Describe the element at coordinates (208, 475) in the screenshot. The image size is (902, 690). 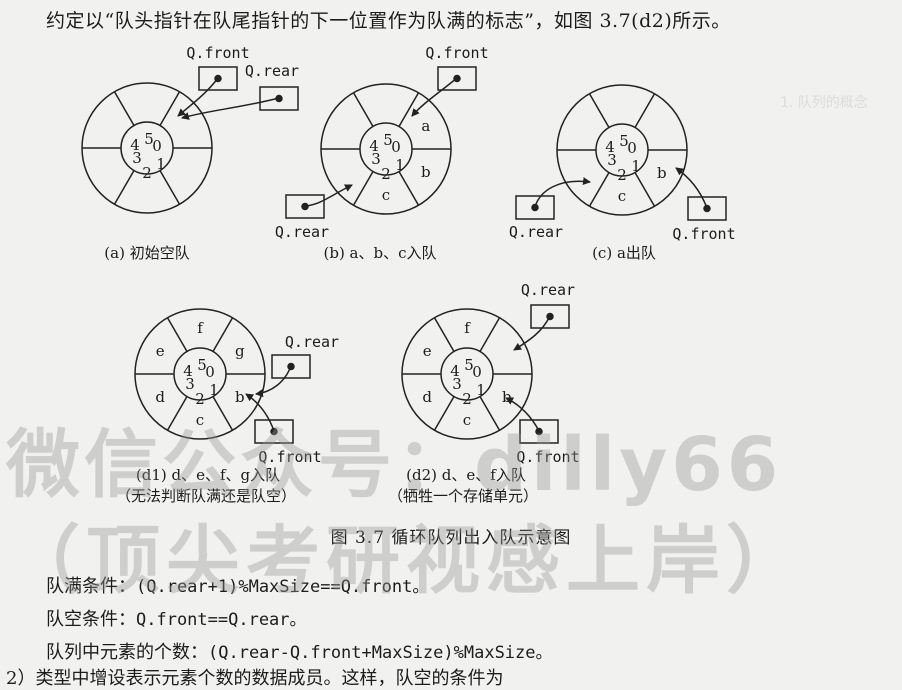
I see `subfigure-d1-label: (d1) d、e、f、g入队` at that location.